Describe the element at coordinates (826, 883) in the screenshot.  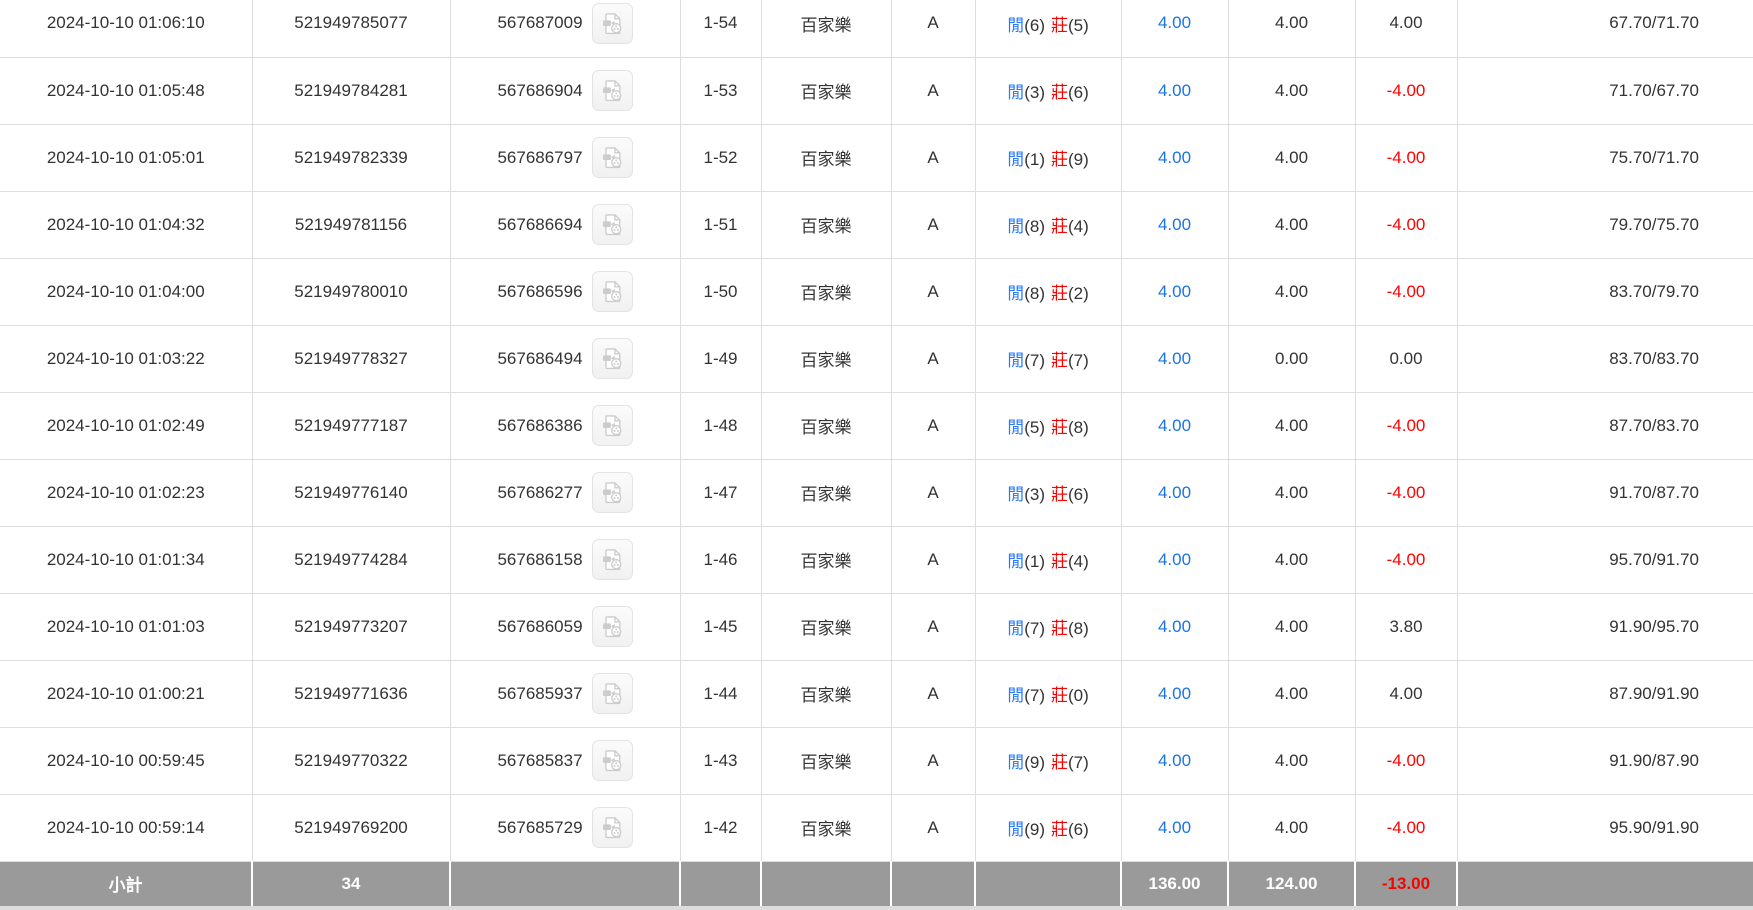
I see `subtotal-empty-game` at that location.